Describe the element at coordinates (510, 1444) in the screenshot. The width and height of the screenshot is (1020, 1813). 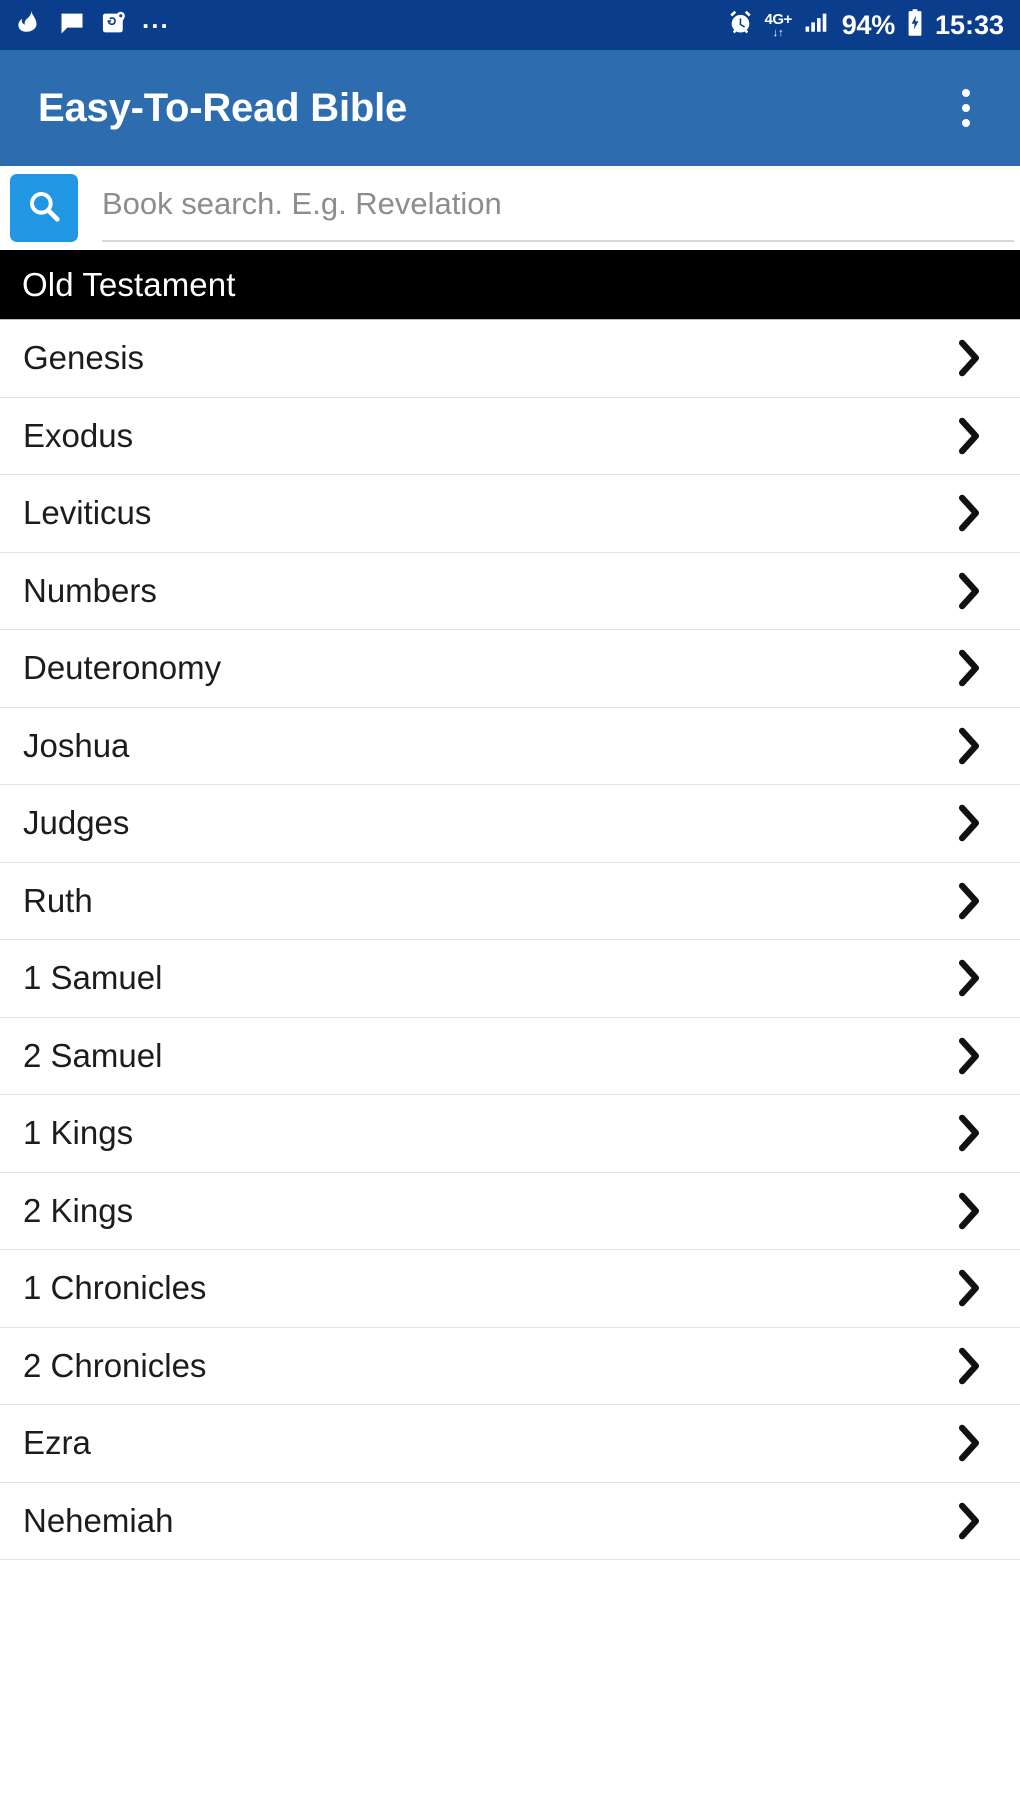
I see `book-list-item-ezra: Ezra` at that location.